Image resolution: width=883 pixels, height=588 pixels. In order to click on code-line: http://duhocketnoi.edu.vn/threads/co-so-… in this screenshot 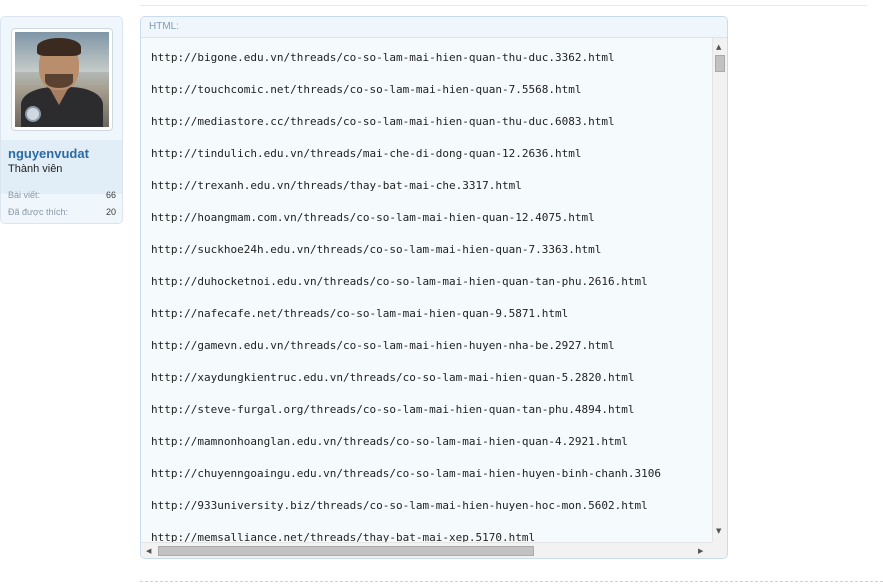, I will do `click(399, 282)`.